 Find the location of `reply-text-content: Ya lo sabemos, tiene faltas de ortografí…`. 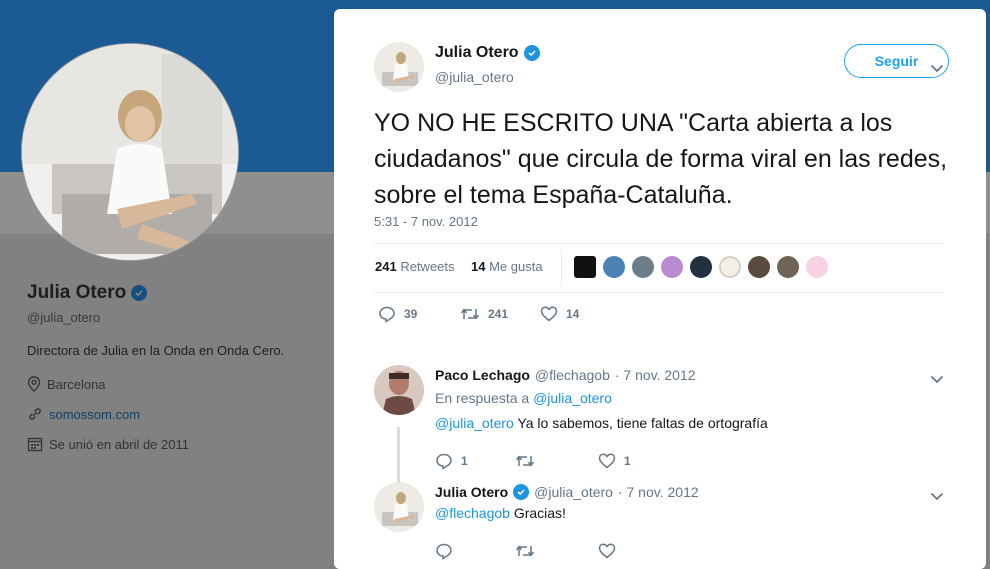

reply-text-content: Ya lo sabemos, tiene faltas de ortografí… is located at coordinates (640, 423).